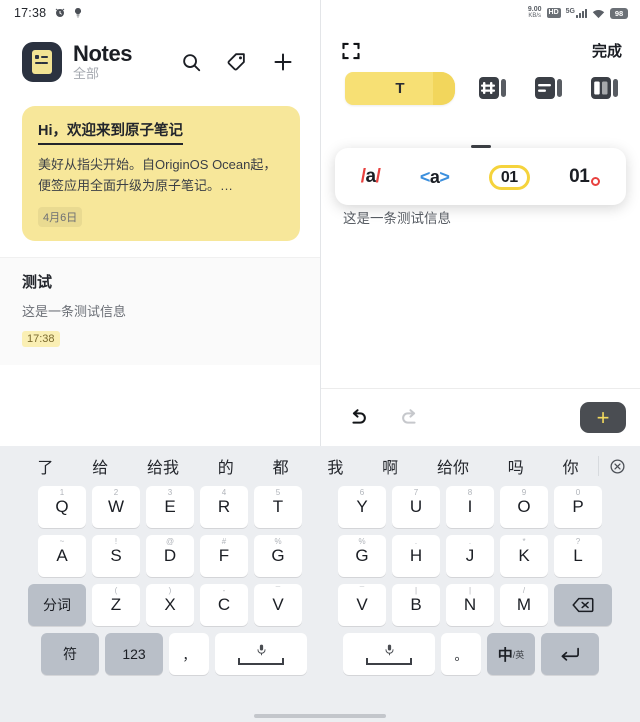  What do you see at coordinates (283, 62) in the screenshot?
I see `plus-icon` at bounding box center [283, 62].